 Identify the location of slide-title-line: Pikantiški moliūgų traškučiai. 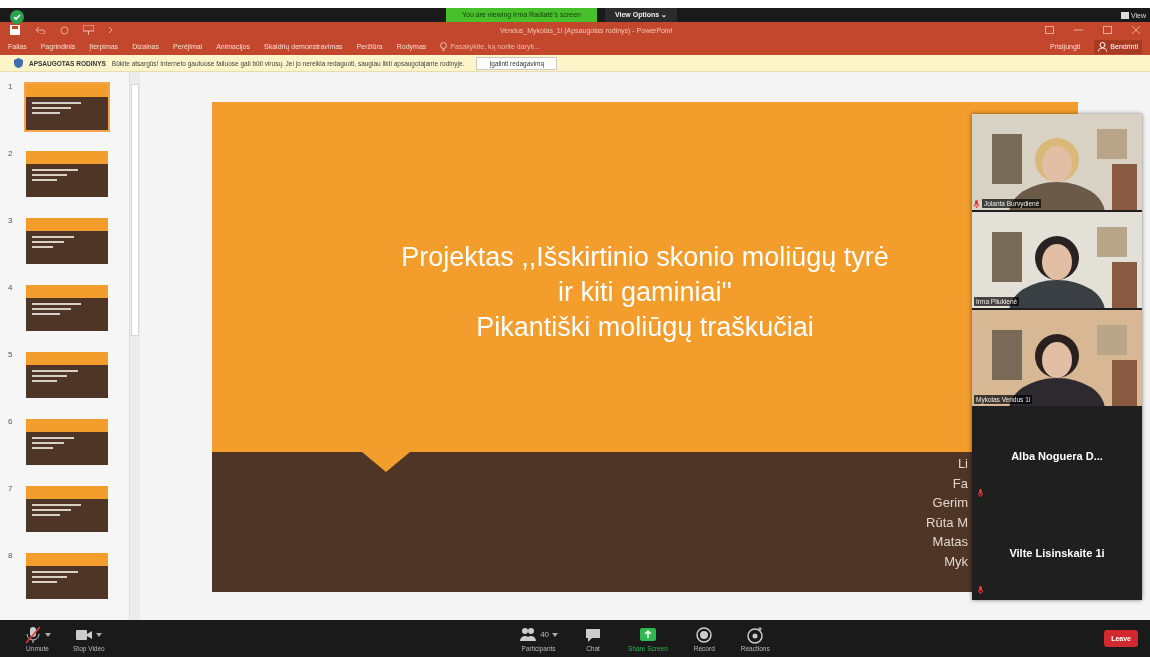
(645, 327).